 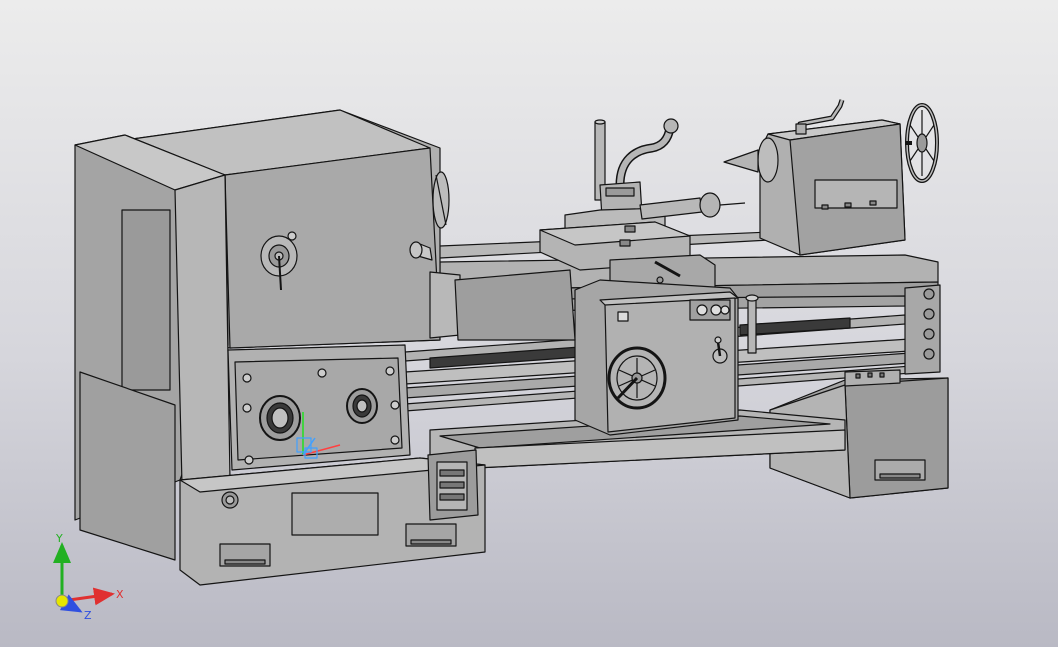 I want to click on triad-x-label: X, so click(x=120, y=594).